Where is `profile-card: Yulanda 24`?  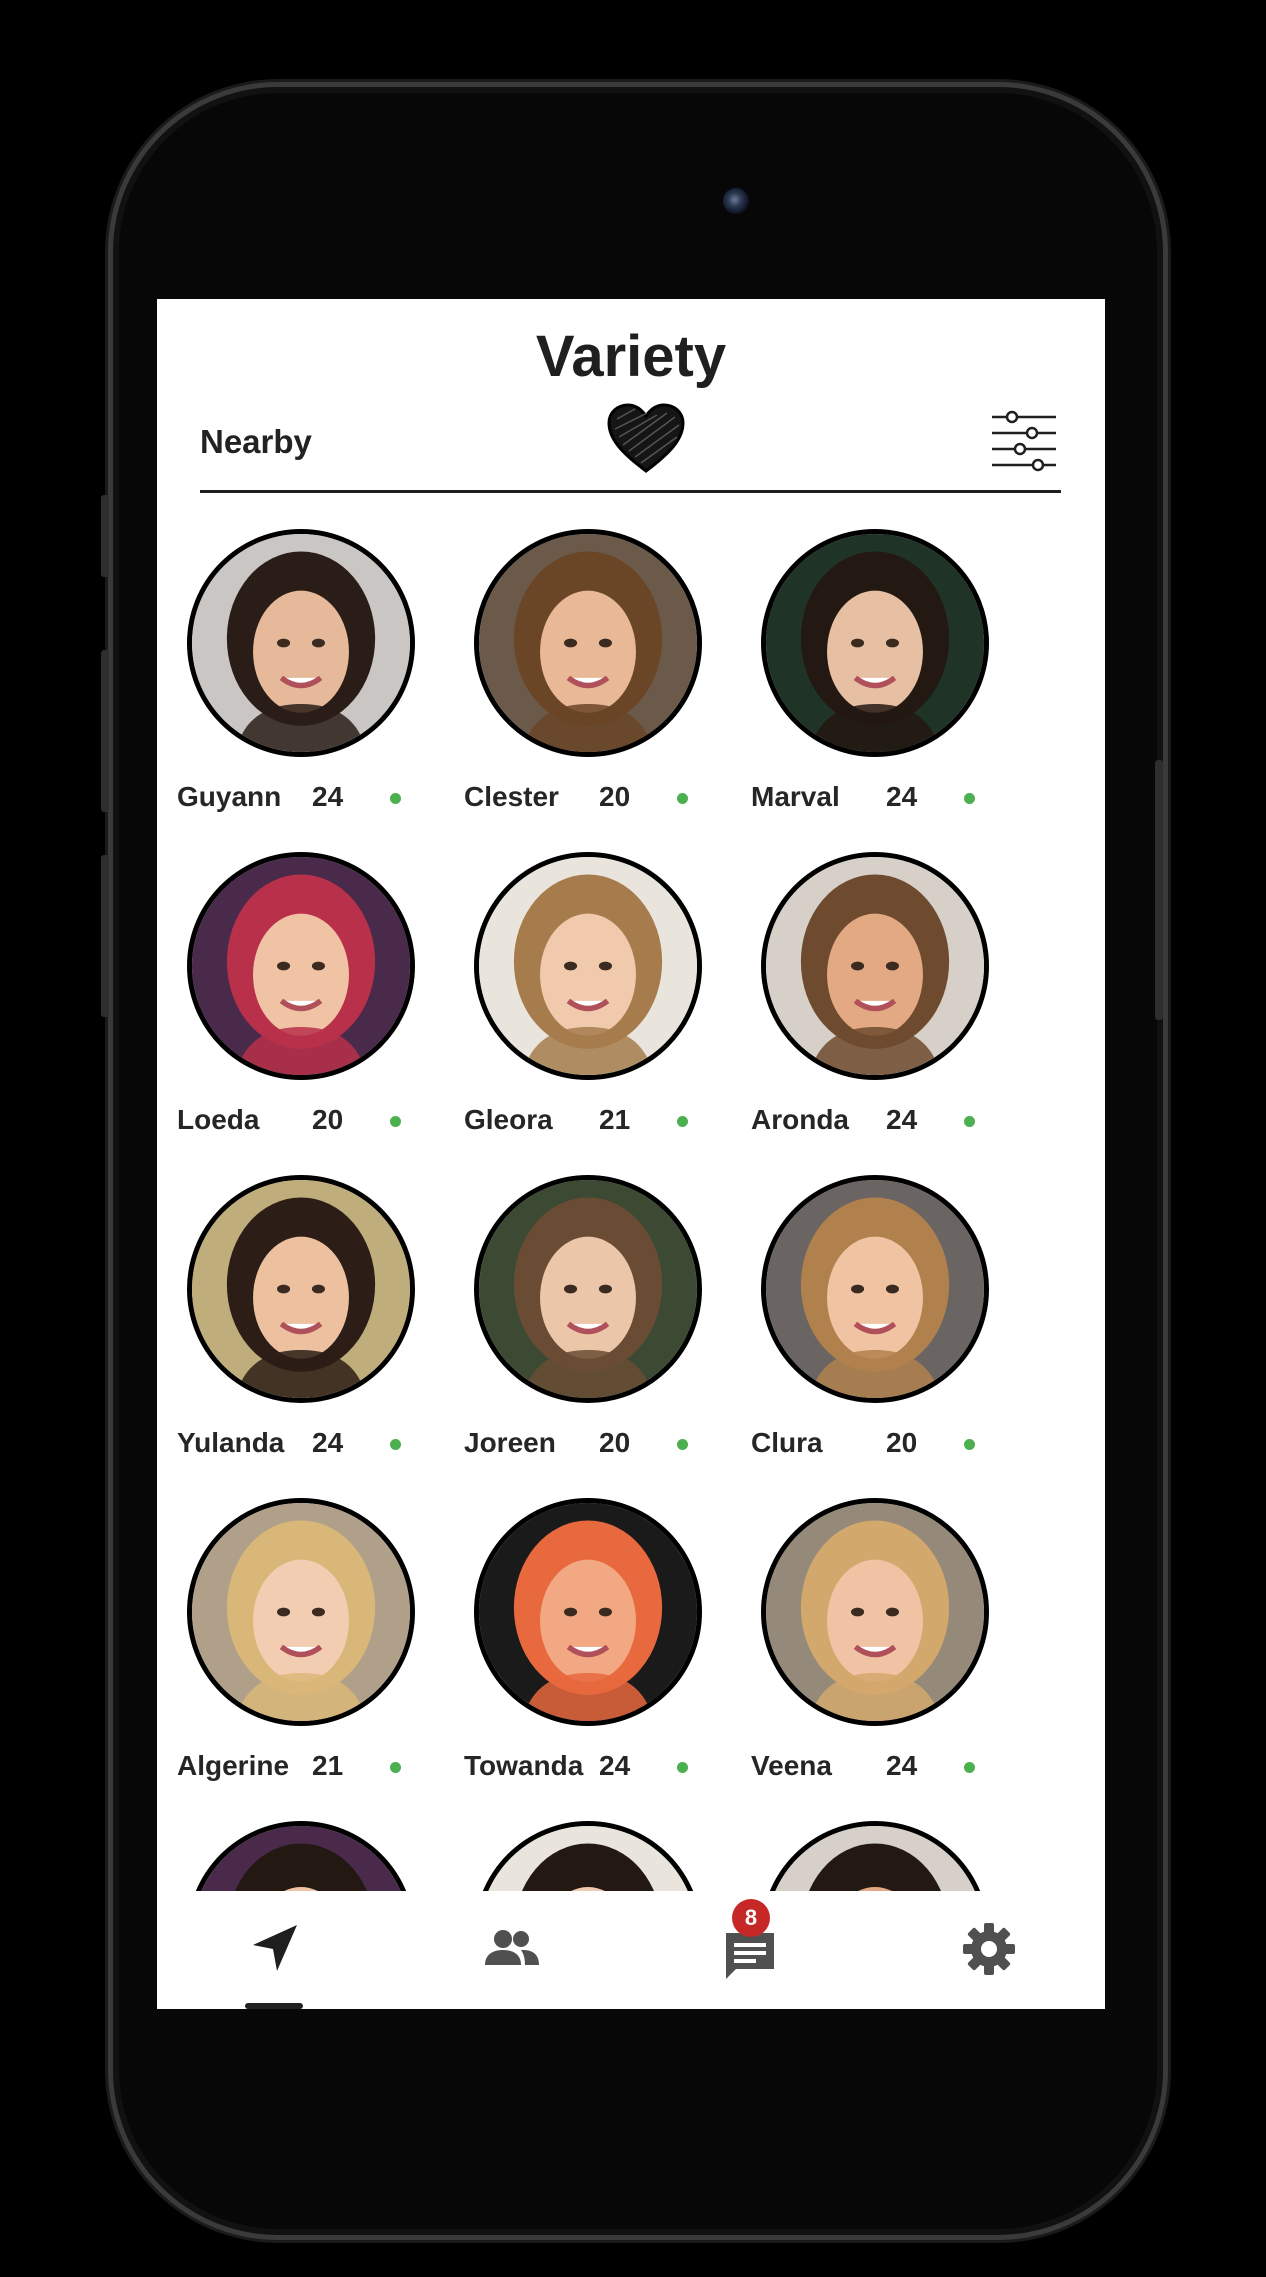 profile-card: Yulanda 24 is located at coordinates (302, 1325).